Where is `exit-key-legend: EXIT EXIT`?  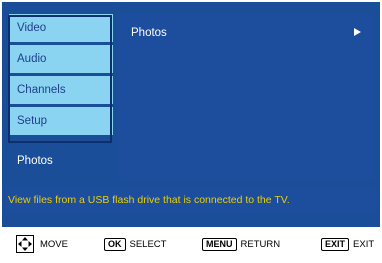
exit-key-legend: EXIT EXIT is located at coordinates (347, 244).